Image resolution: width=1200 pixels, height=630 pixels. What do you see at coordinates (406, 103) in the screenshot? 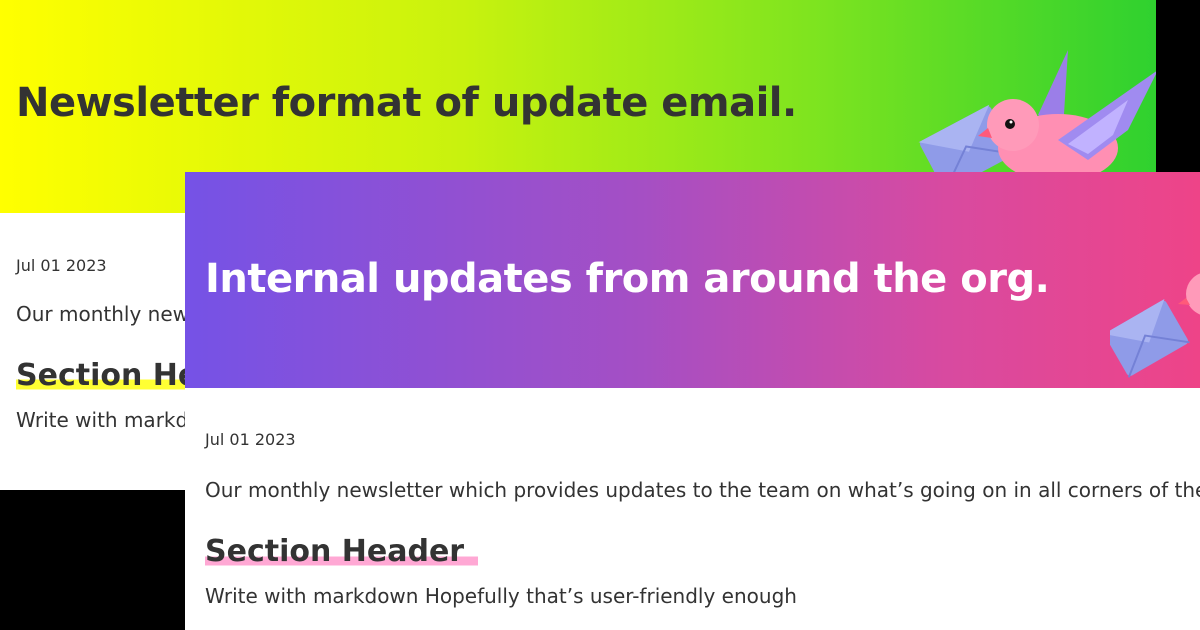
I see `card-title: Newsletter format of update email.` at bounding box center [406, 103].